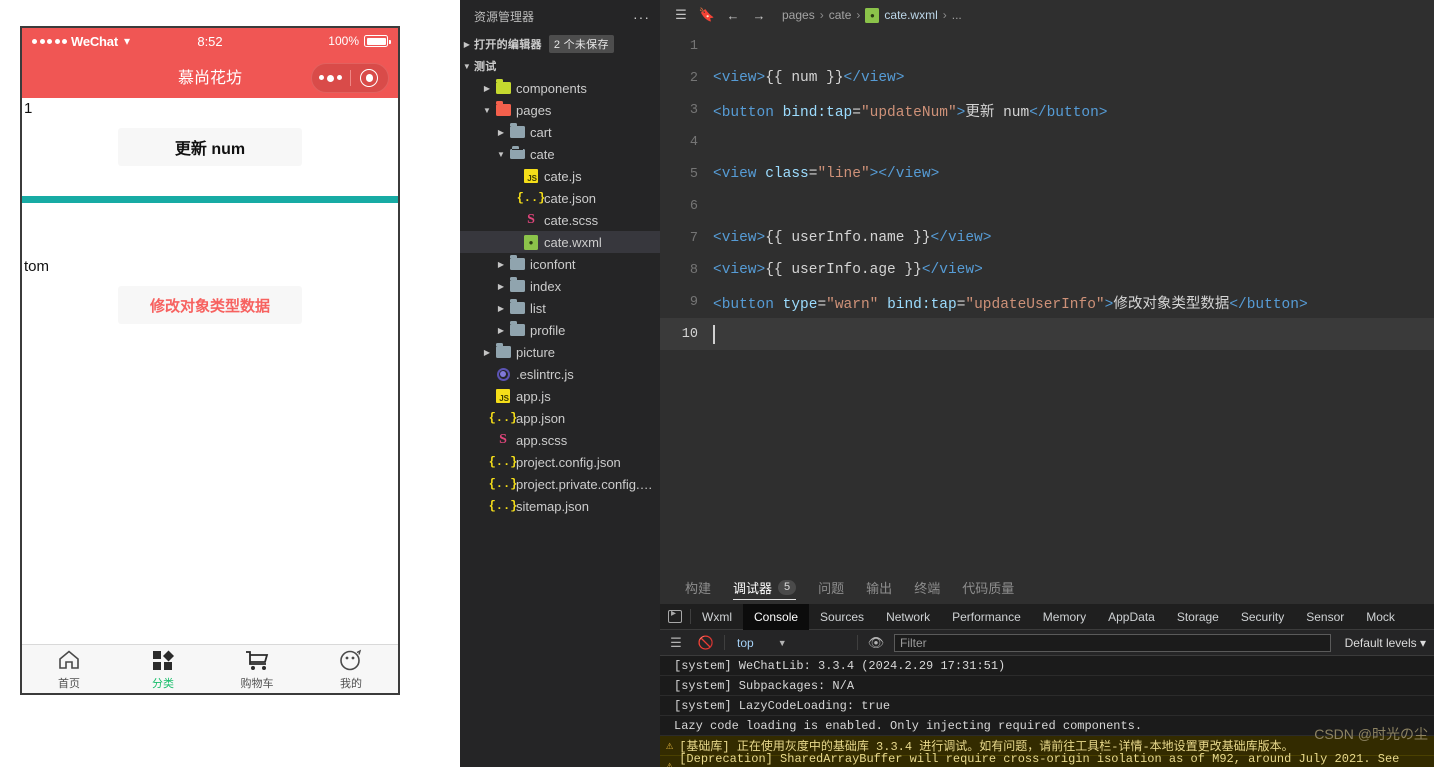  I want to click on tree-file-app-scss: ▶Sapp.scss, so click(560, 440).